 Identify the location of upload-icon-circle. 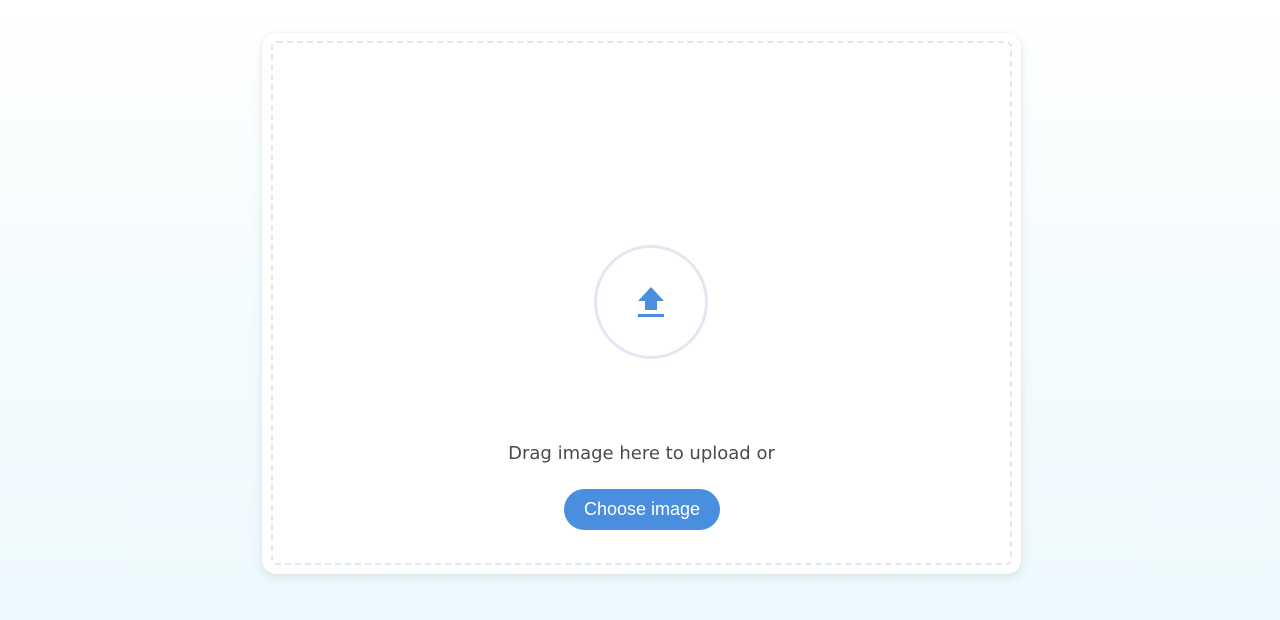
(651, 302).